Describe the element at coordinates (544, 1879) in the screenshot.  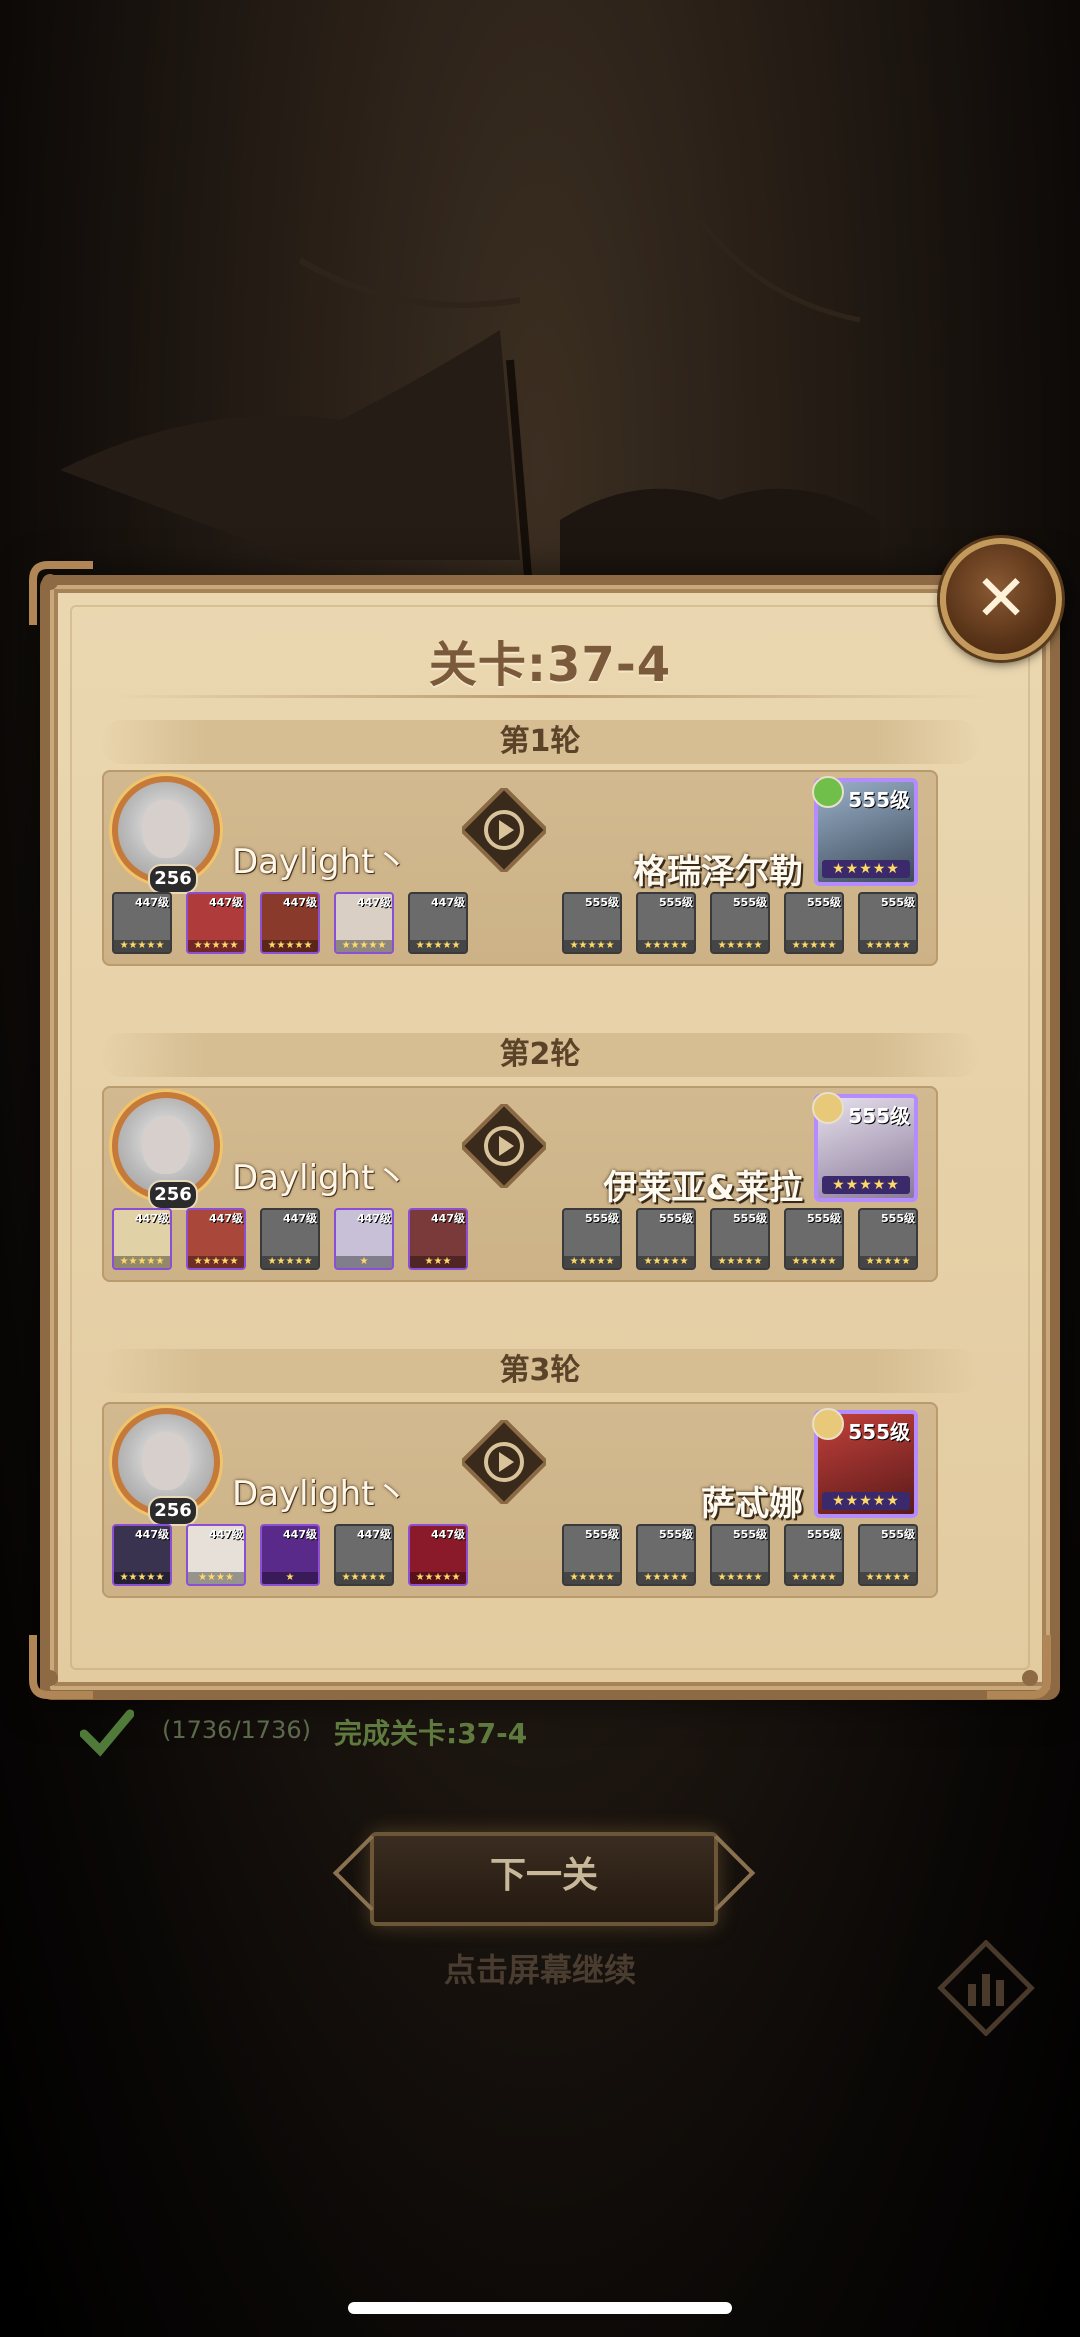
I see `next-stage-button: 下一关` at that location.